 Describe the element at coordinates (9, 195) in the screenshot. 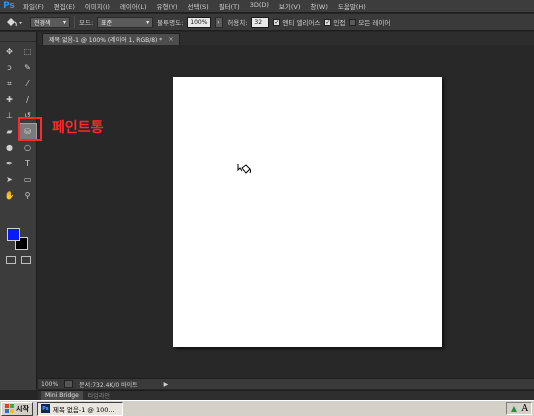

I see `hand-tool-icon: ✋` at that location.